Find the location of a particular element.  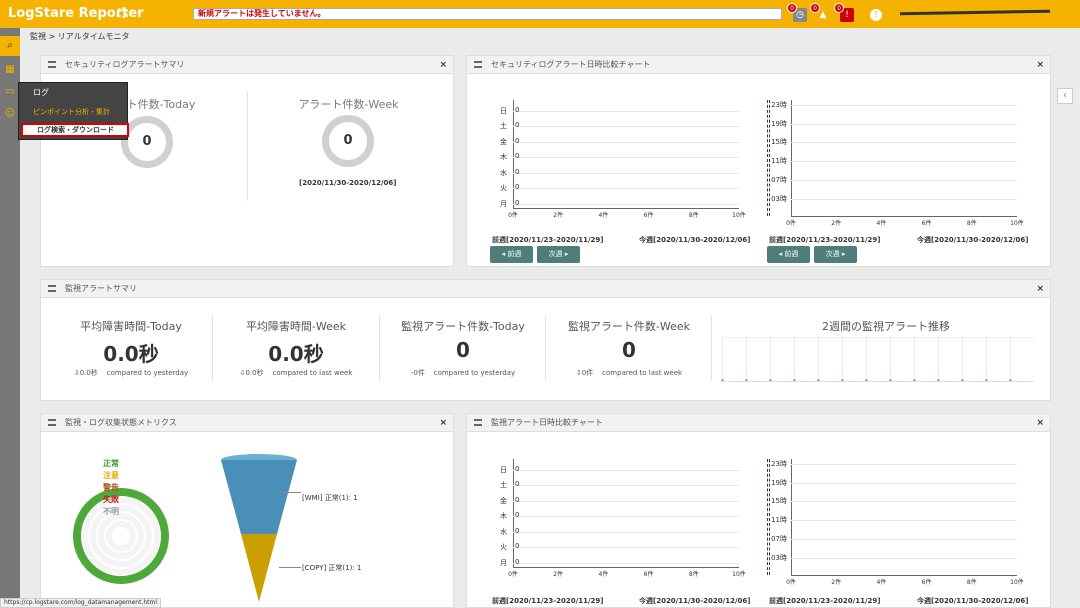

x-tick-label: 6件 is located at coordinates (926, 223).